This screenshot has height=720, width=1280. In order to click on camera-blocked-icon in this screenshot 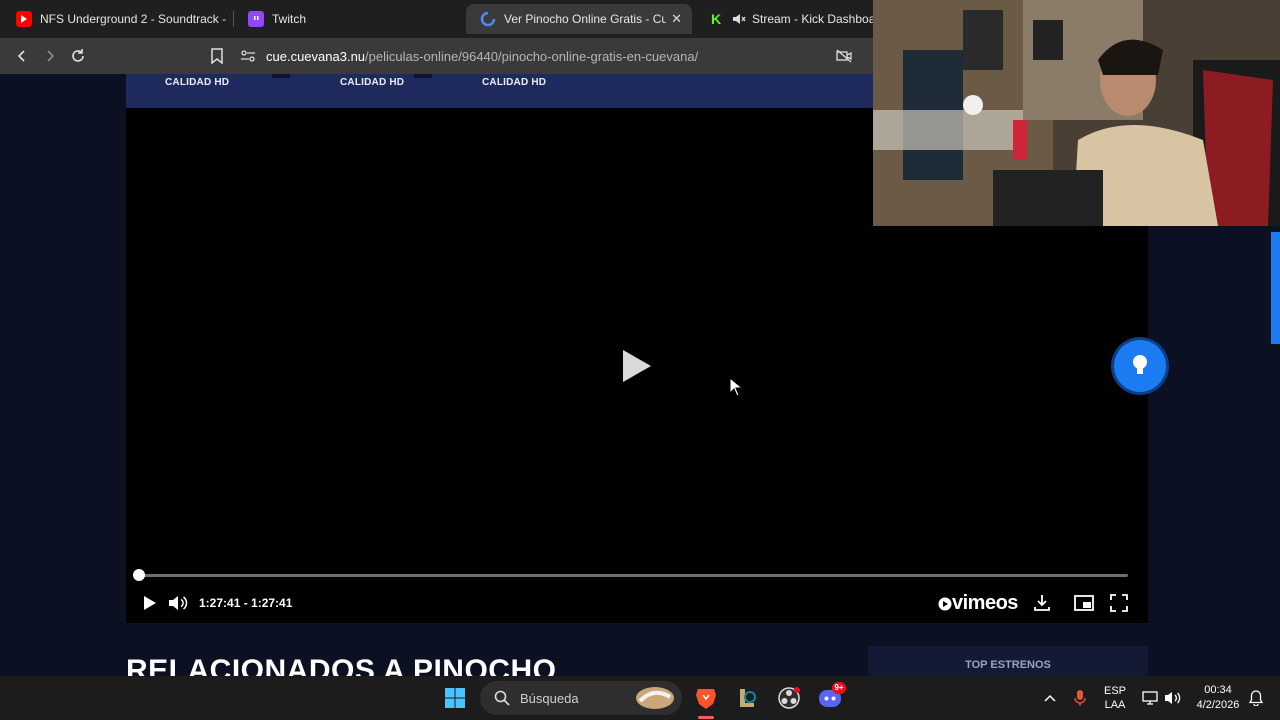, I will do `click(844, 56)`.